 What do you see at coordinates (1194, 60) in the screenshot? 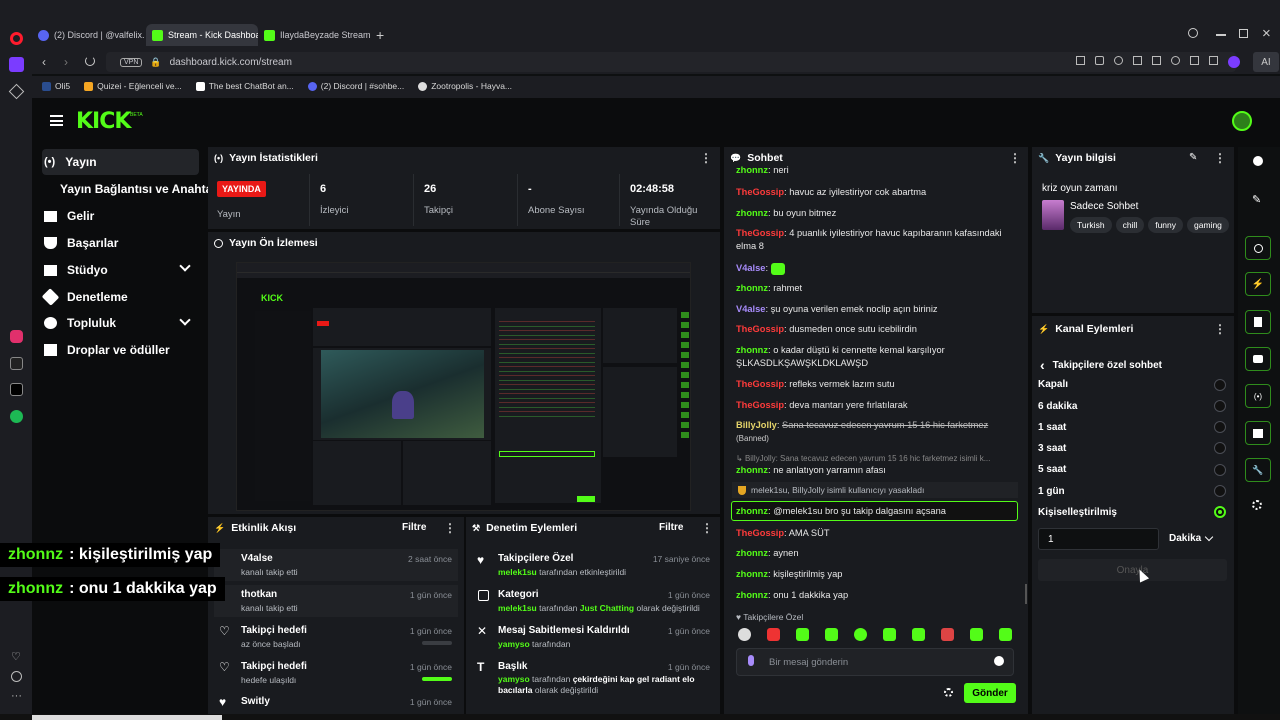
I see `download-icon` at bounding box center [1194, 60].